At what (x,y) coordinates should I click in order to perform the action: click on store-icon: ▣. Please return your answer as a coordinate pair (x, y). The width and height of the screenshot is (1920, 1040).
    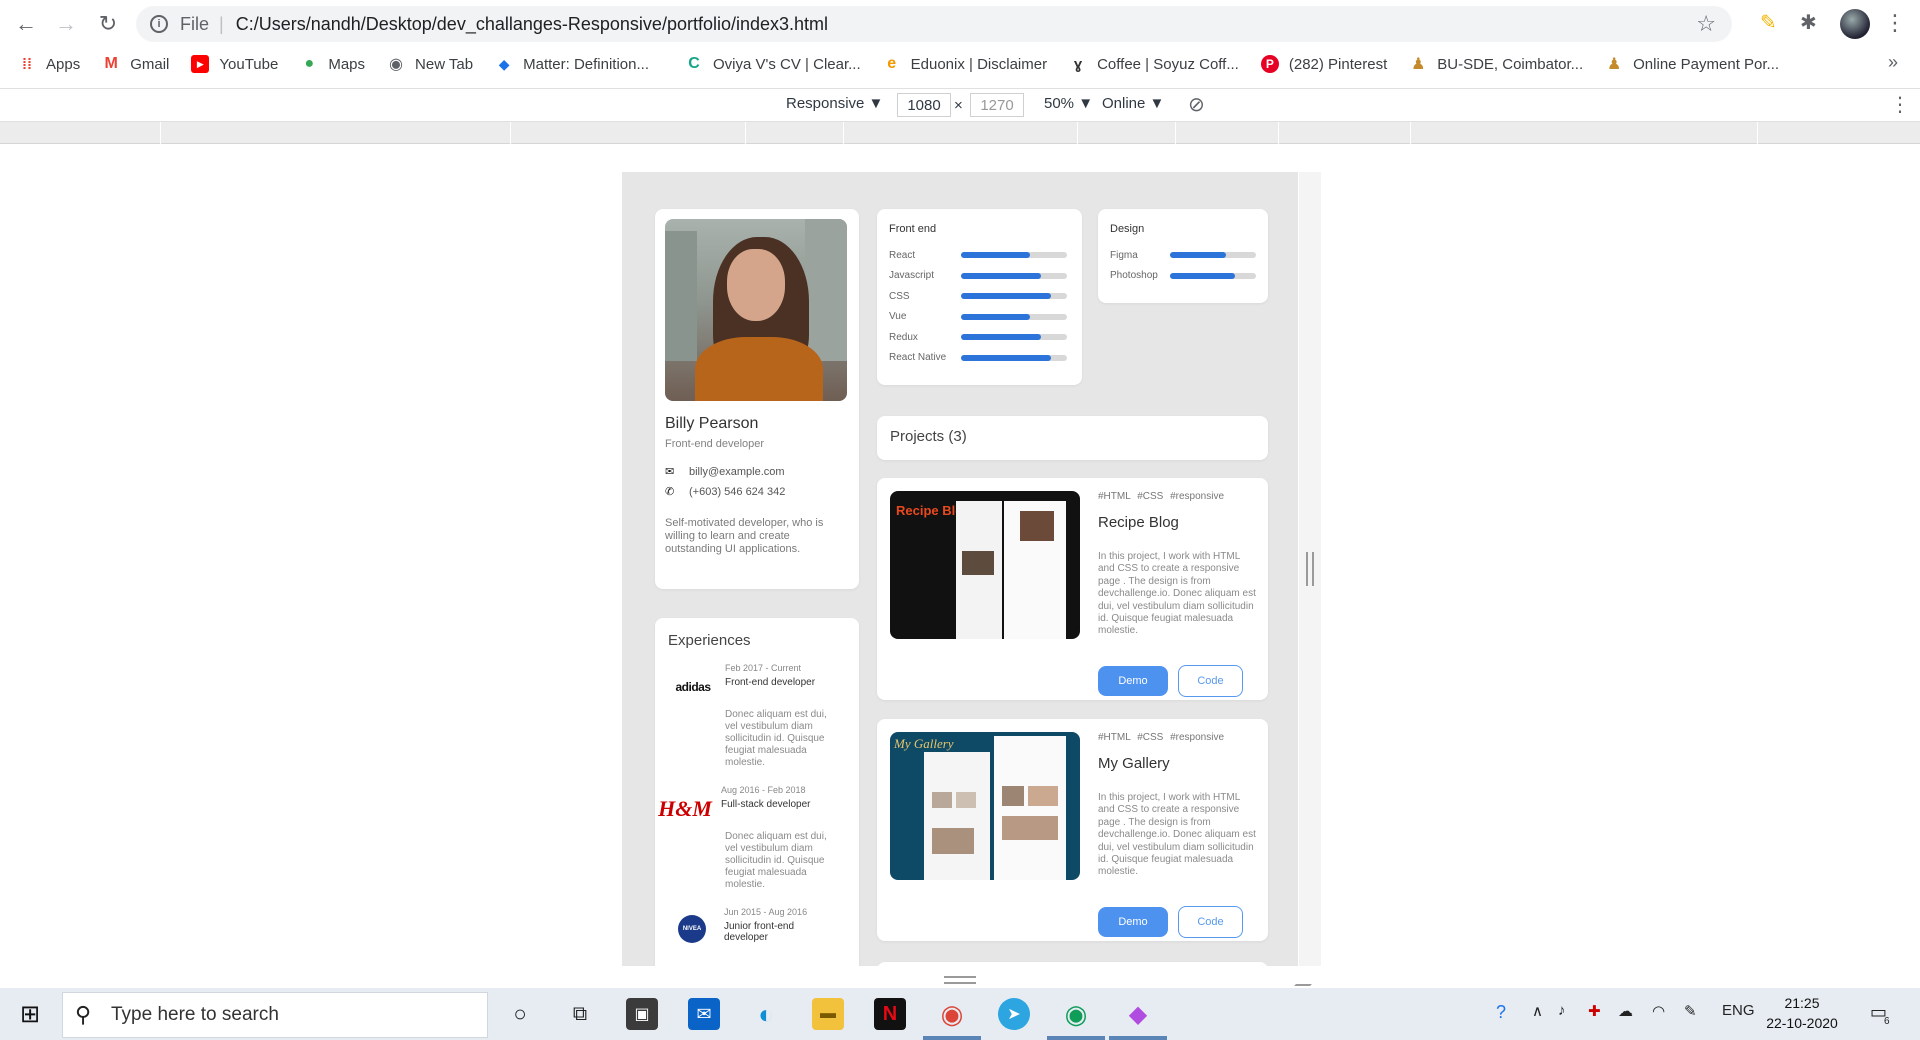
    Looking at the image, I should click on (642, 1014).